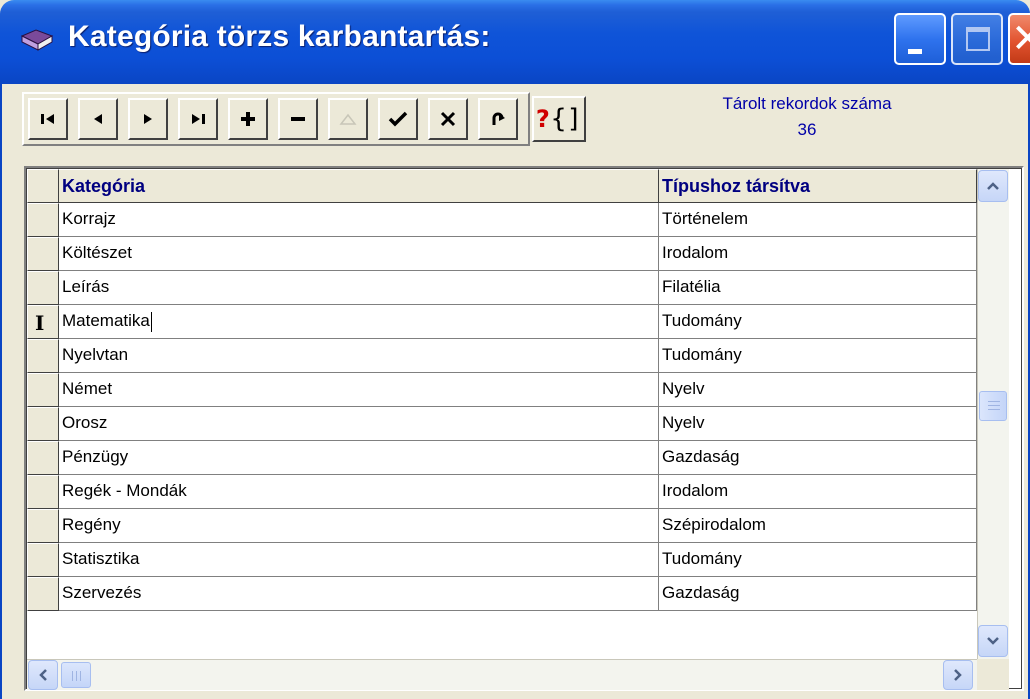 This screenshot has height=699, width=1030. Describe the element at coordinates (993, 406) in the screenshot. I see `vertical-scroll-thumb` at that location.